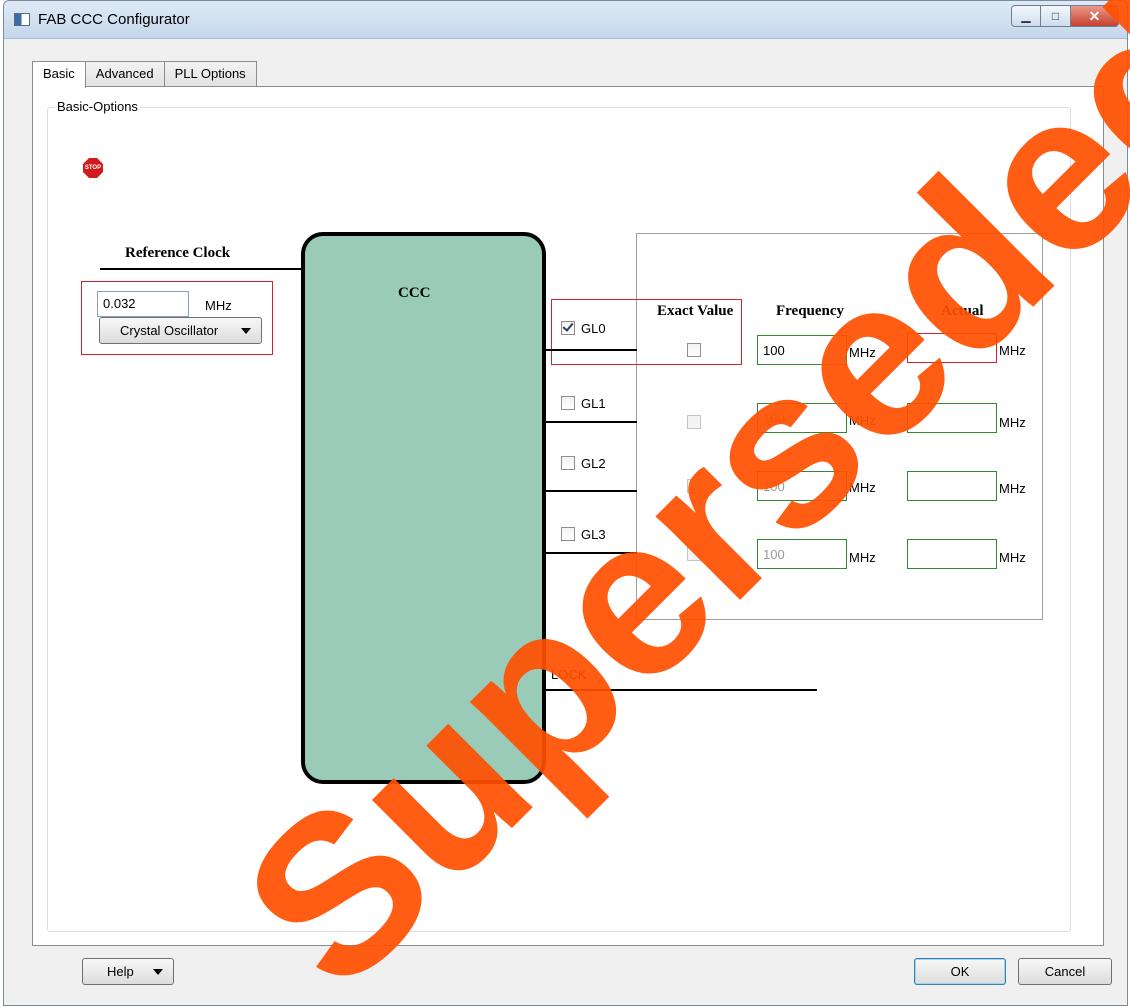 Image resolution: width=1130 pixels, height=1007 pixels. I want to click on tab-basic: Basic, so click(59, 74).